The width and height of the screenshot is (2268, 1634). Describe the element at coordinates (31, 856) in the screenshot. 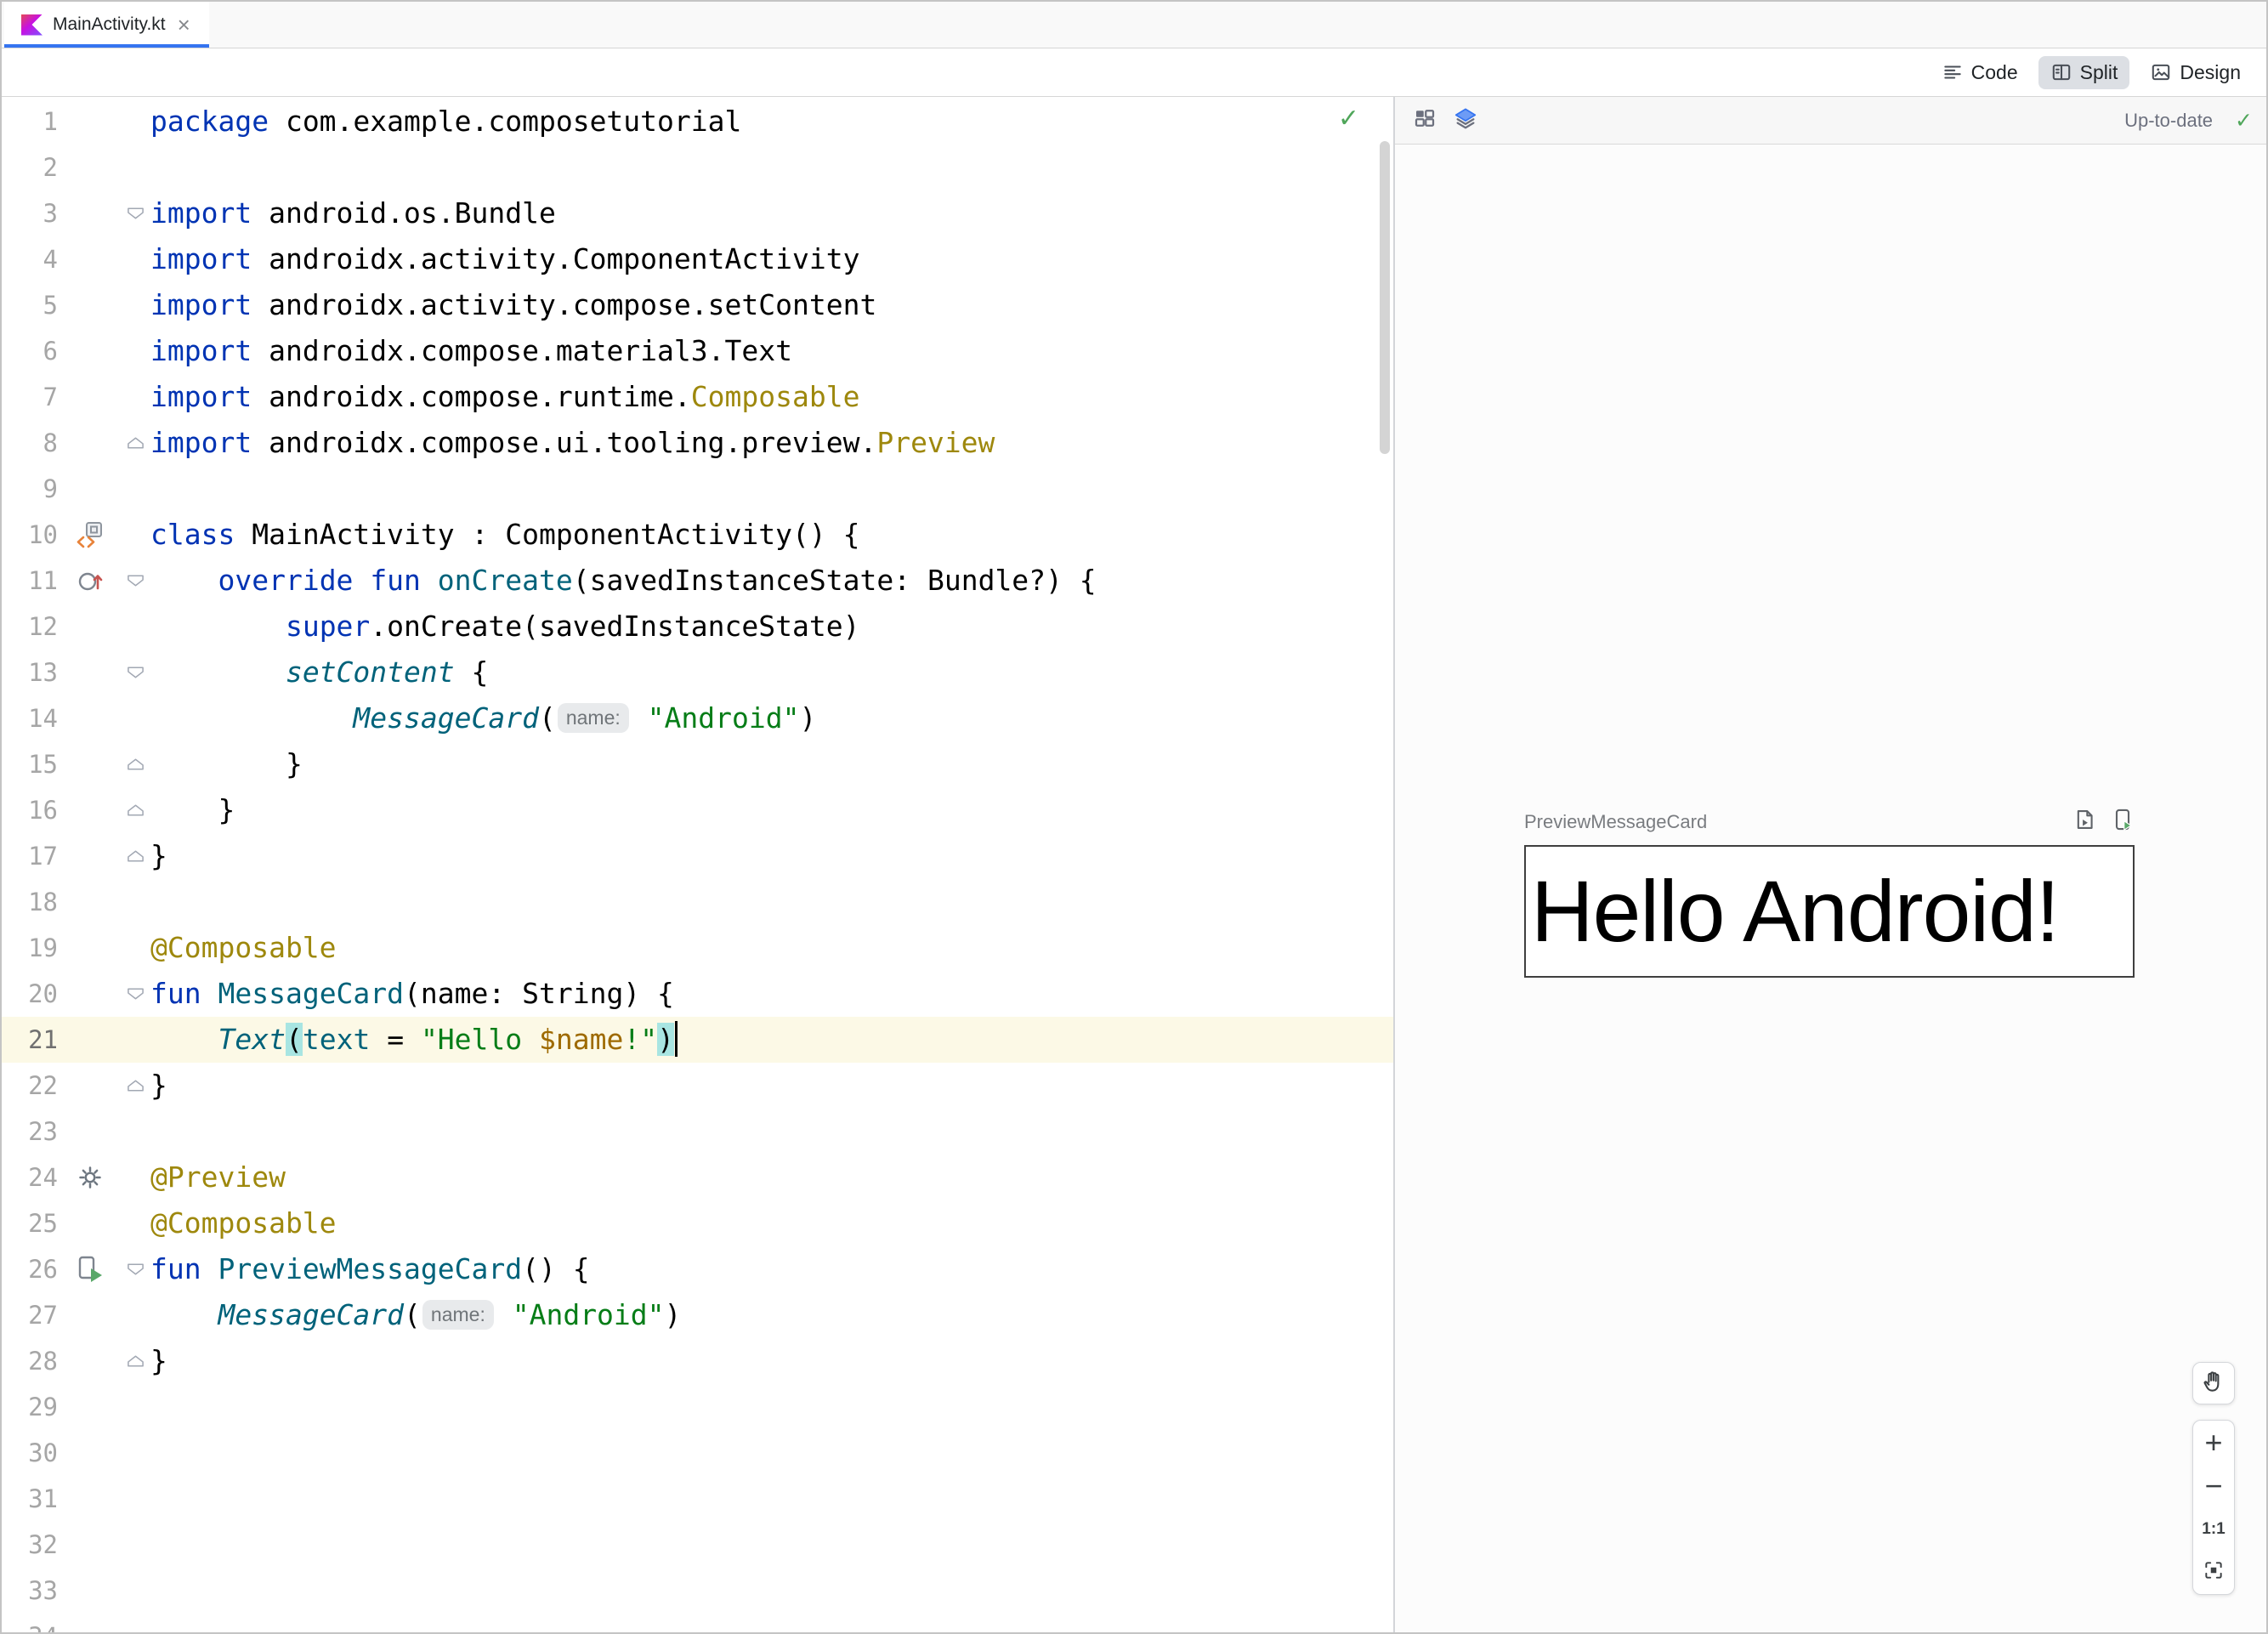

I see `line-number: 17` at that location.